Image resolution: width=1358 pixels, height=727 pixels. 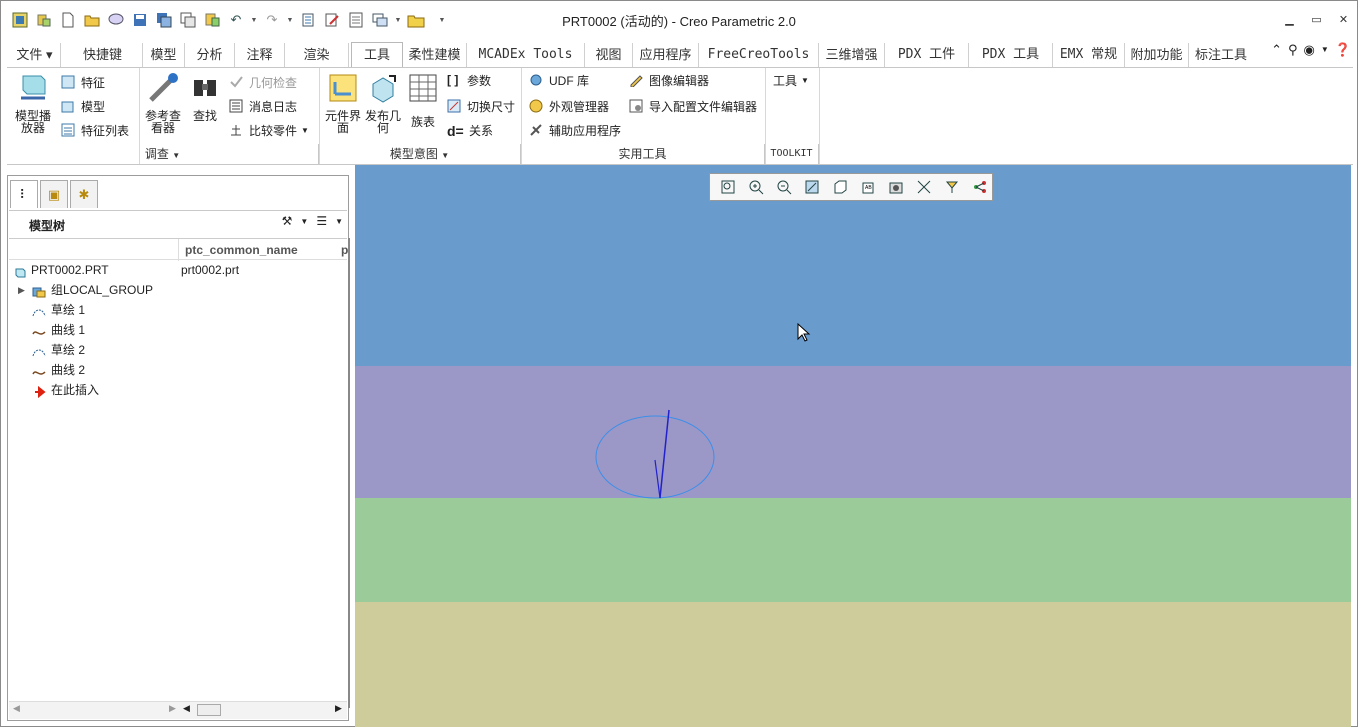 I want to click on switch-dimensions-button: 切换尺寸, so click(x=481, y=106).